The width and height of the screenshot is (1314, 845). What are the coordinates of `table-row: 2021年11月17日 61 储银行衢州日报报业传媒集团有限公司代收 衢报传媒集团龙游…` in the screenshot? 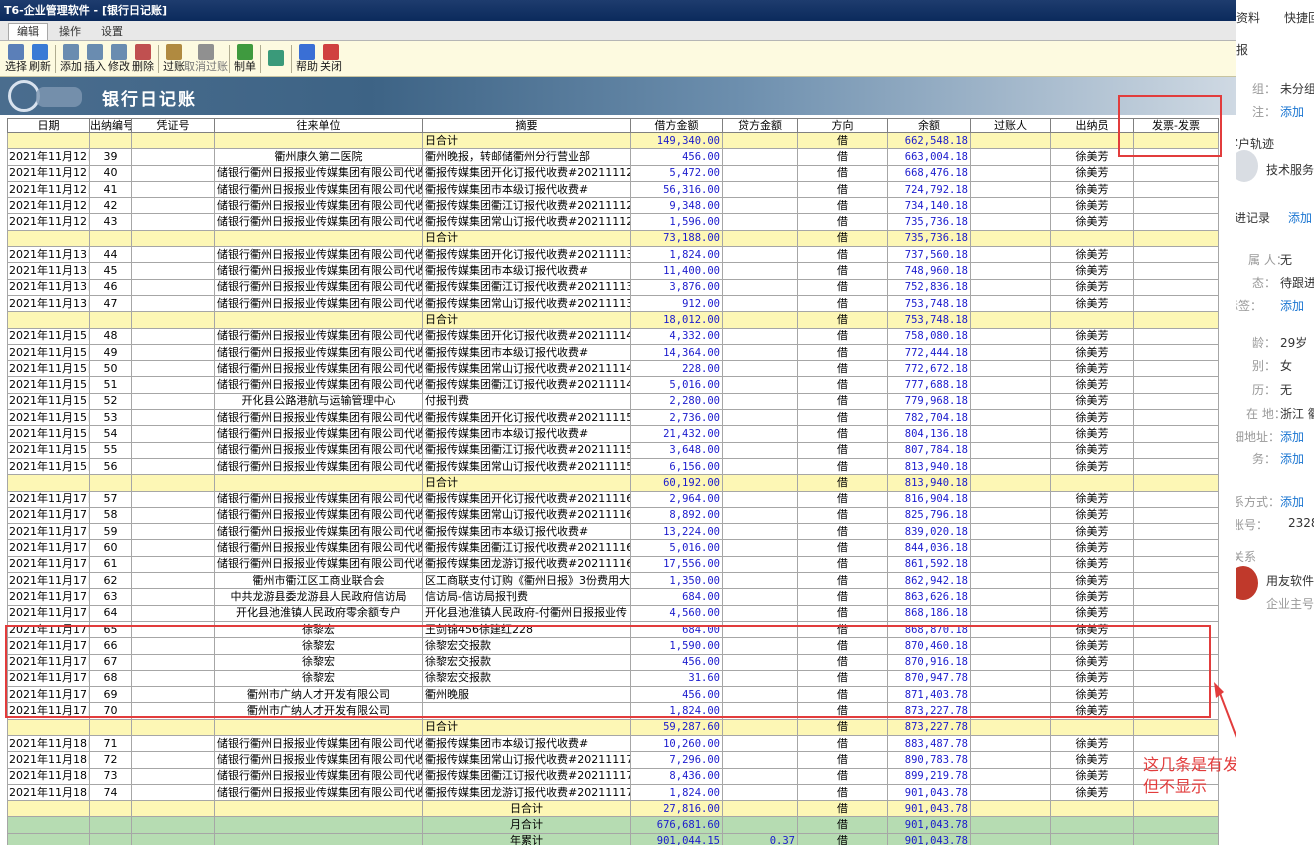 It's located at (613, 564).